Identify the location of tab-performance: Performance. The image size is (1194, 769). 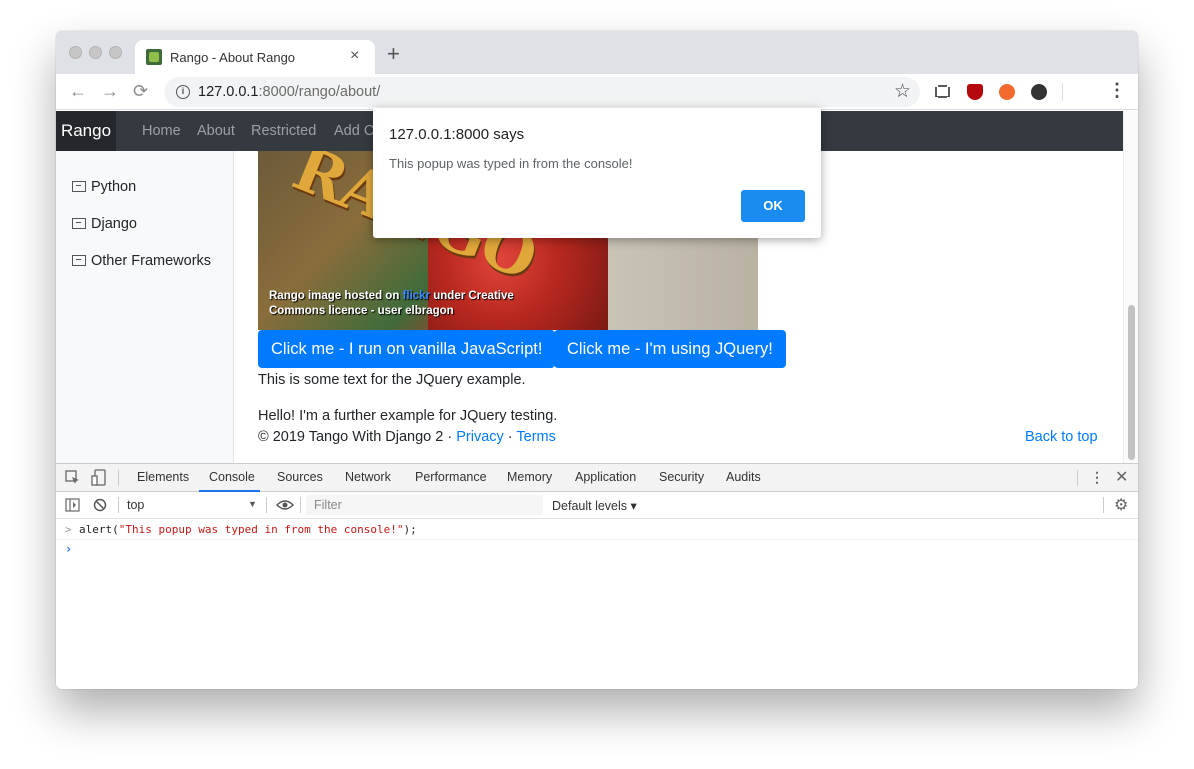
(451, 477).